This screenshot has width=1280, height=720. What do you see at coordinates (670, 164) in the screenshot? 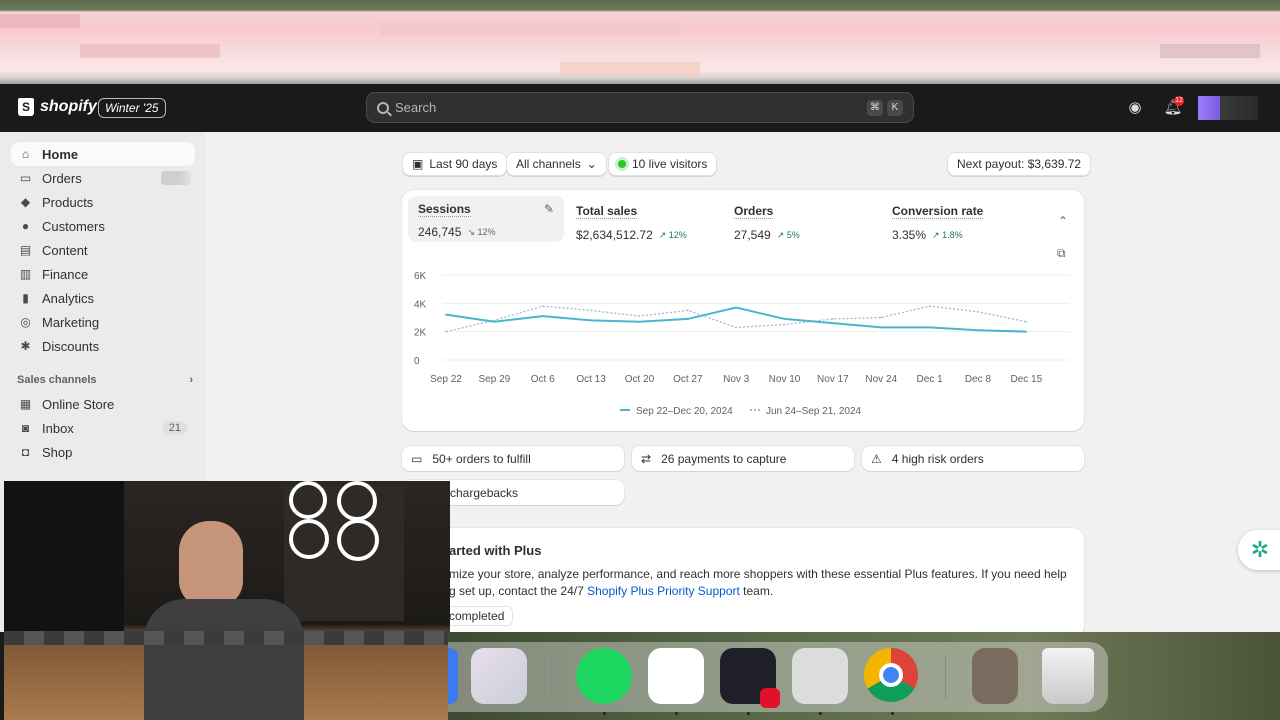
I see `live-visitors-label: 10 live visitors` at bounding box center [670, 164].